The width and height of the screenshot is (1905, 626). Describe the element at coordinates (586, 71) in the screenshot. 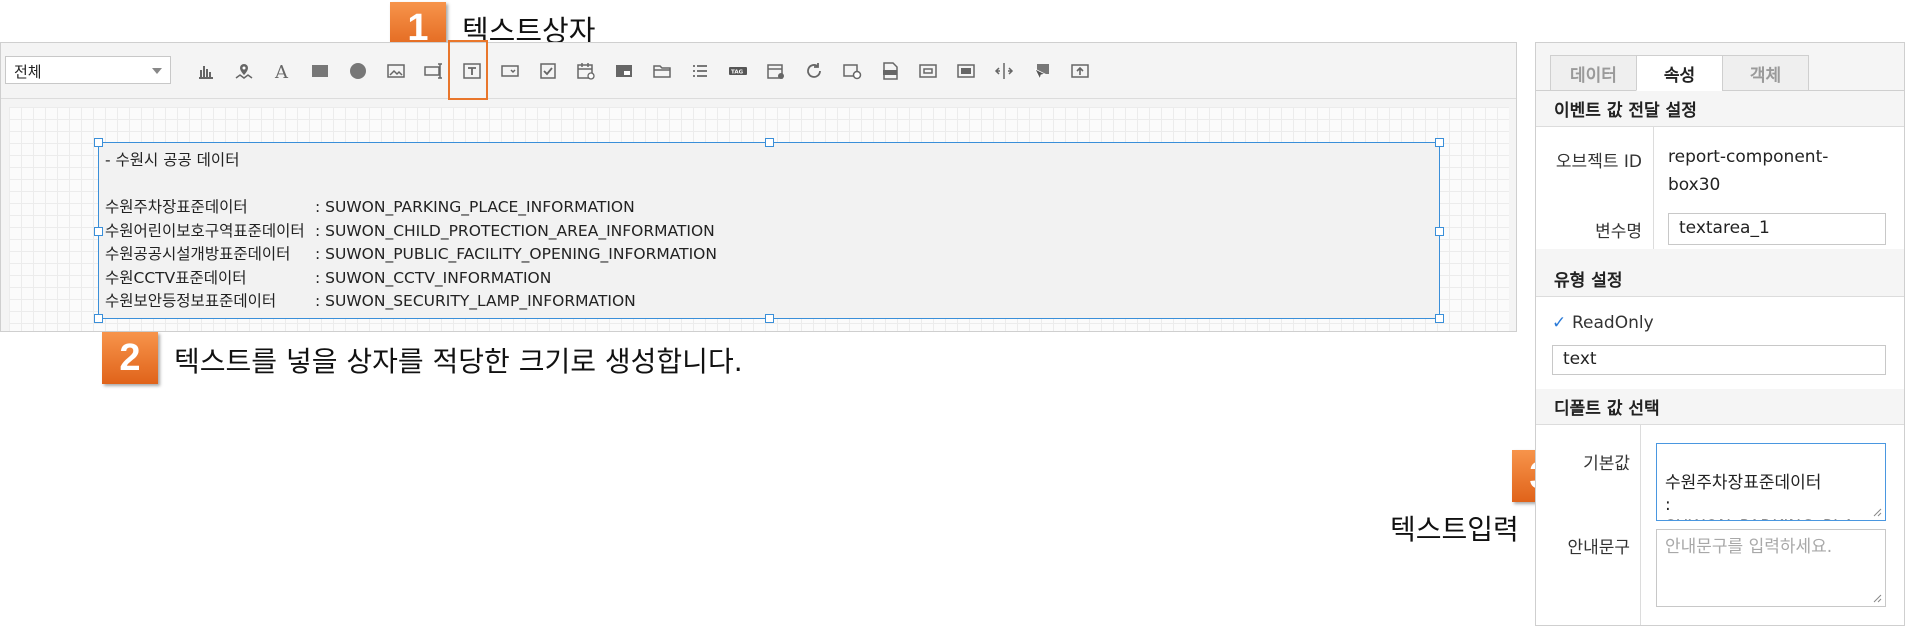

I see `date-icon` at that location.